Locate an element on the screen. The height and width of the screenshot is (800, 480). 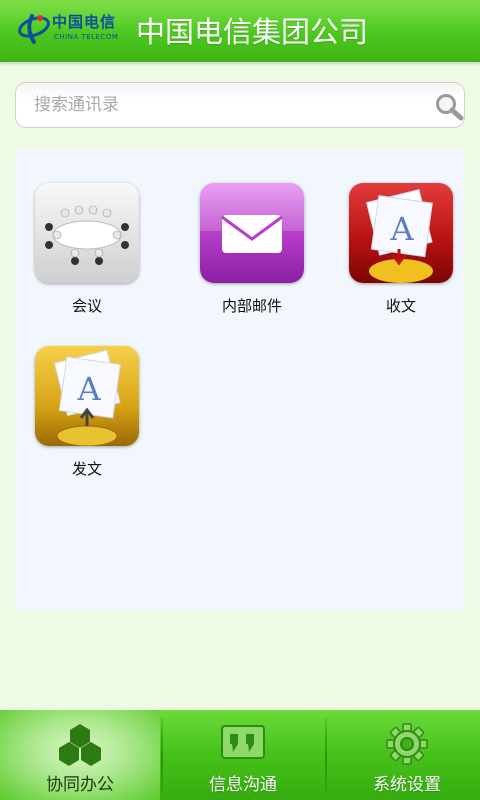
app-item-meeting: 会议 is located at coordinates (90, 249).